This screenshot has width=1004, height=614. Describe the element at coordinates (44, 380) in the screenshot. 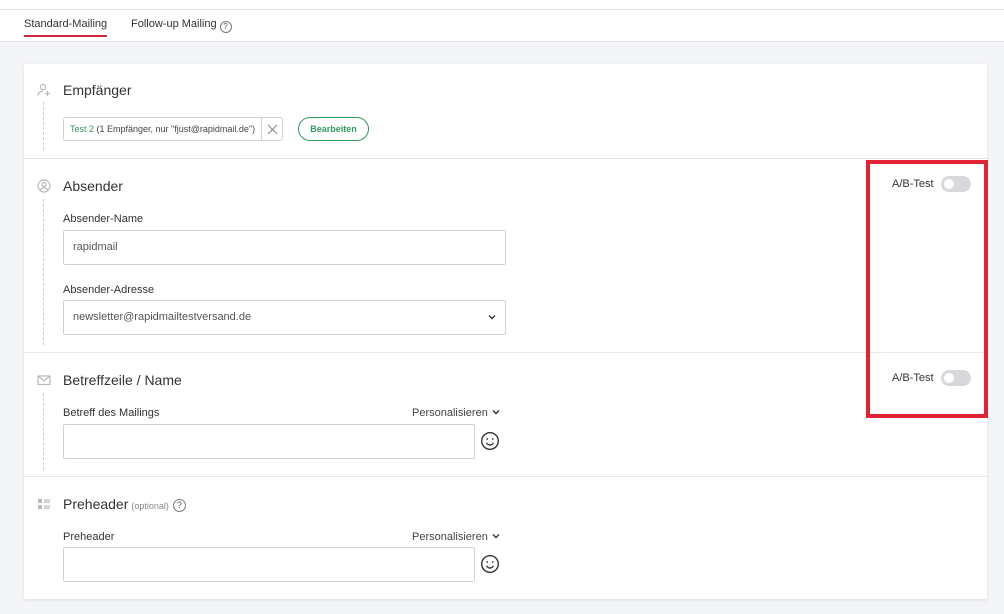

I see `envelope-icon` at that location.